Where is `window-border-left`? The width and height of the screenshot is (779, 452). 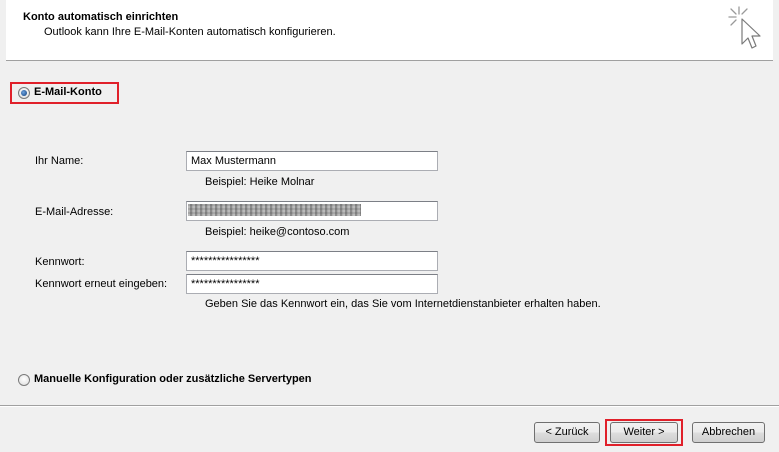
window-border-left is located at coordinates (3, 226).